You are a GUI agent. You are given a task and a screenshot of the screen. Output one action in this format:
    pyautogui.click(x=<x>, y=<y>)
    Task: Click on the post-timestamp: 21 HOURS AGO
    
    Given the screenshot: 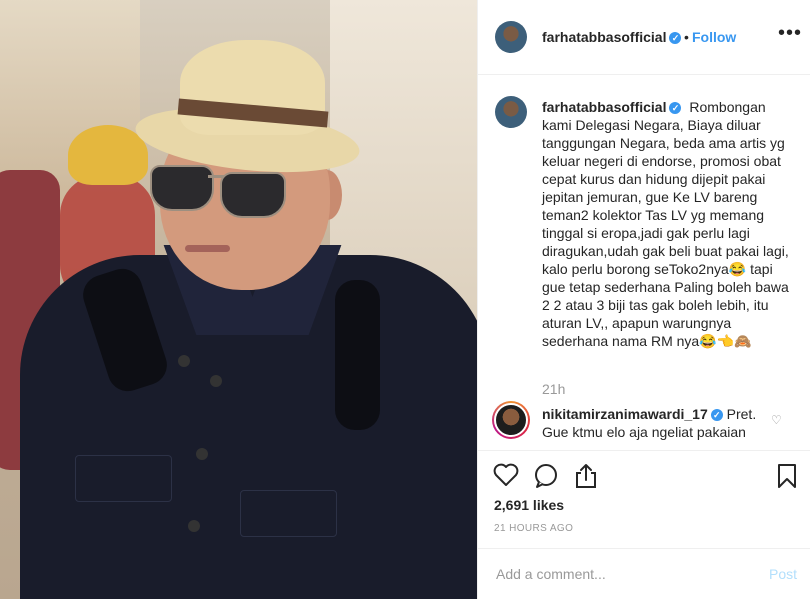 What is the action you would take?
    pyautogui.click(x=533, y=528)
    